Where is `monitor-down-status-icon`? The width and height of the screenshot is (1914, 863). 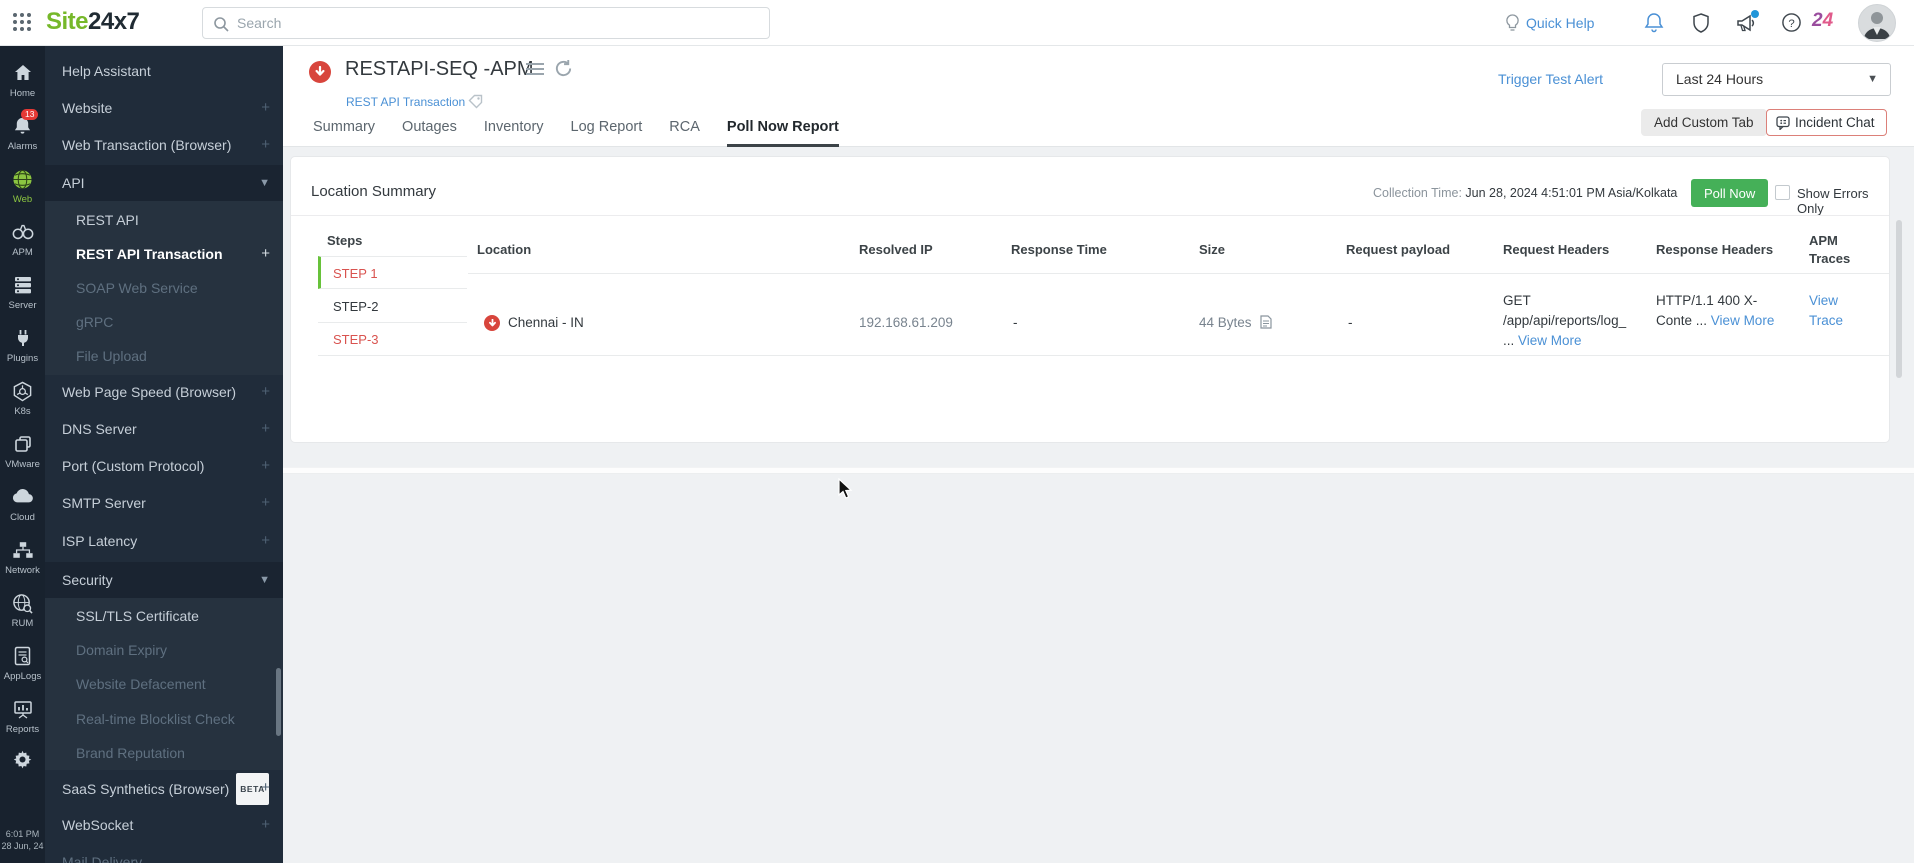
monitor-down-status-icon is located at coordinates (320, 72).